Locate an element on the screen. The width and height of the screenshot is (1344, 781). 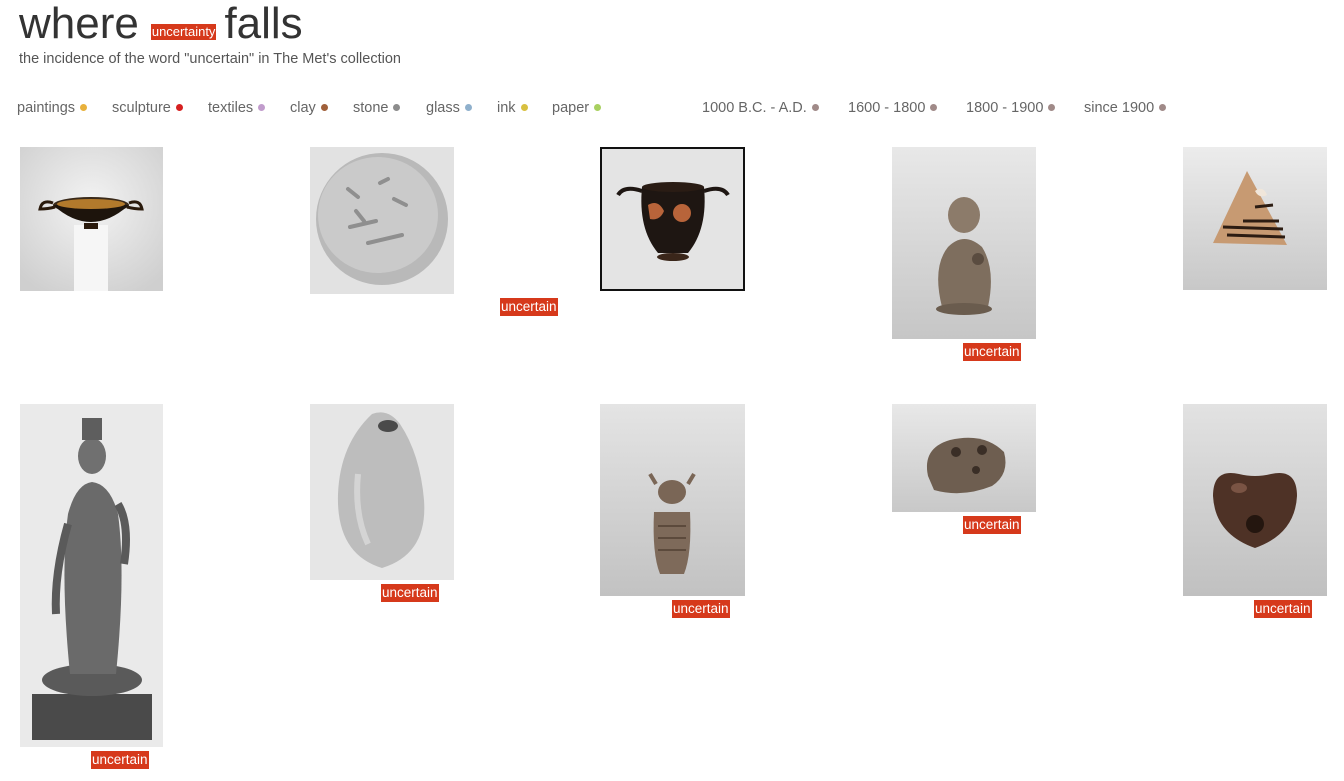
filter-label: 1000 B.C. - A.D. is located at coordinates (754, 108).